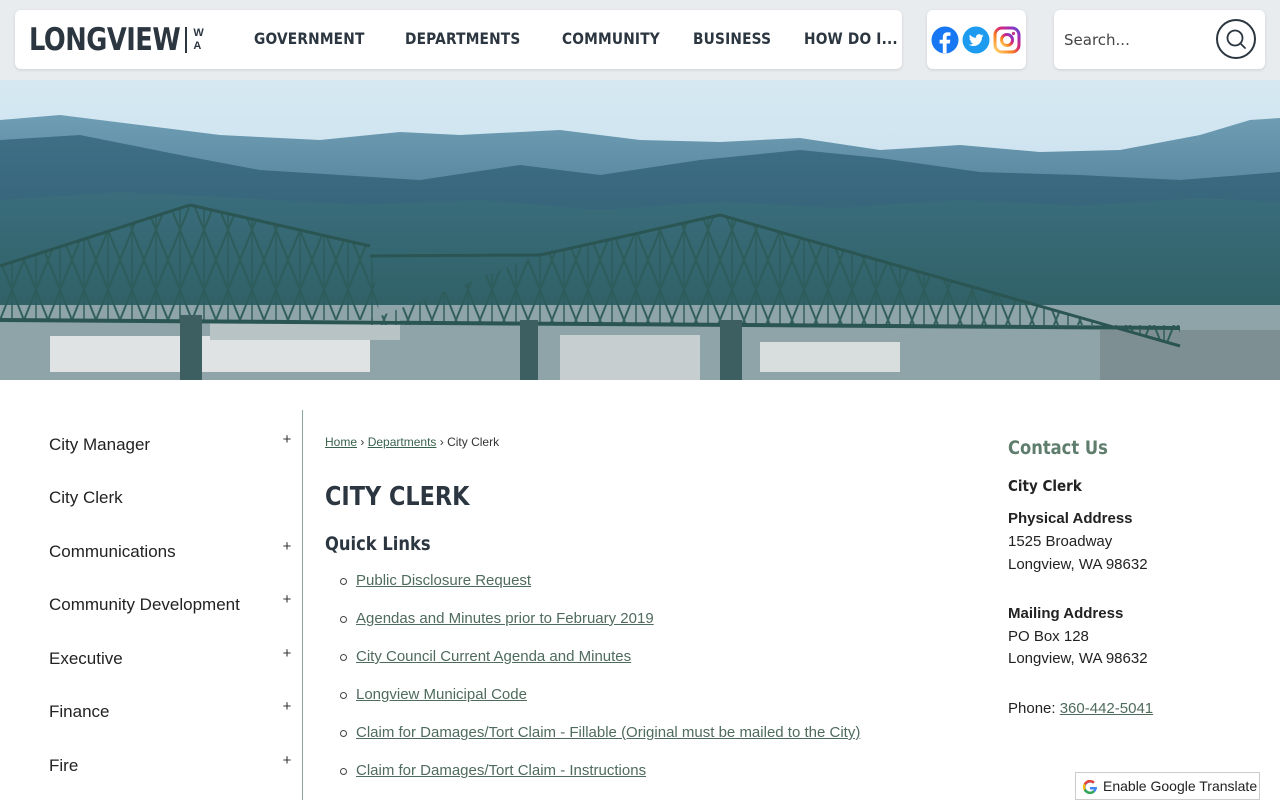 The width and height of the screenshot is (1280, 800). Describe the element at coordinates (171, 661) in the screenshot. I see `sidebar-item-executive: Executive +` at that location.